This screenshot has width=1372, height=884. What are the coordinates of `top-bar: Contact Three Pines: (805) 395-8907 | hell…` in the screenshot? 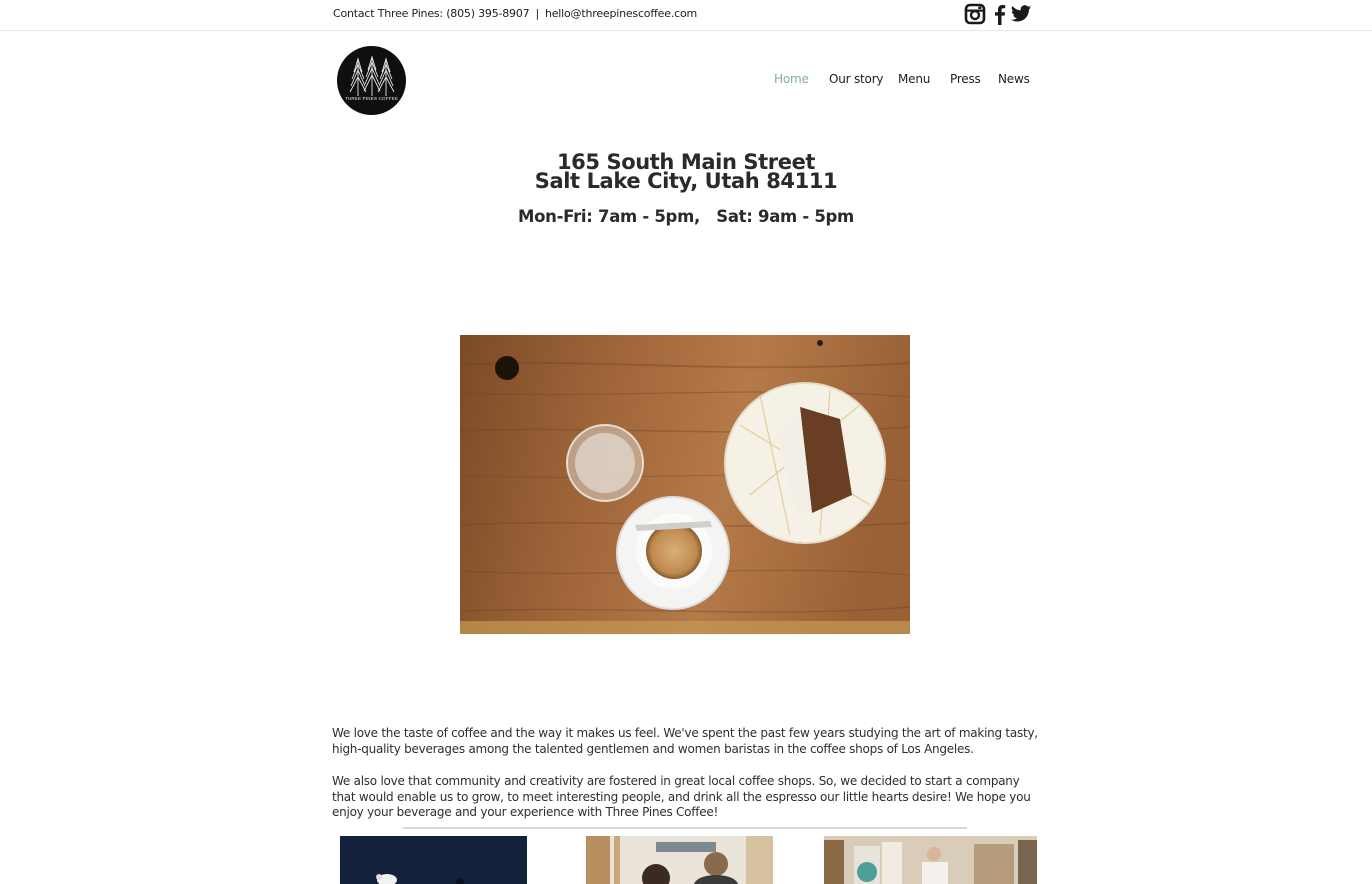 It's located at (686, 15).